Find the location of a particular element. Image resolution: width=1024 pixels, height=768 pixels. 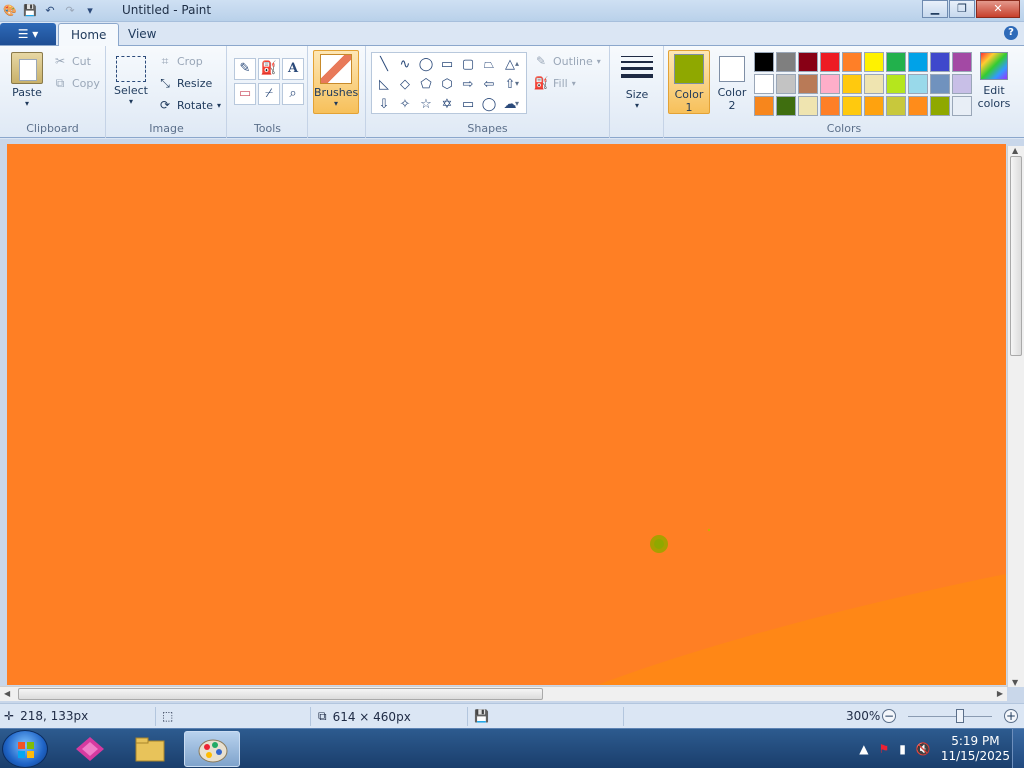

select-button: Select ▾ is located at coordinates (131, 79).